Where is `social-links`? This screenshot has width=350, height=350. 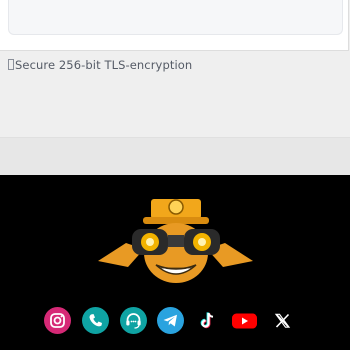 social-links is located at coordinates (175, 321).